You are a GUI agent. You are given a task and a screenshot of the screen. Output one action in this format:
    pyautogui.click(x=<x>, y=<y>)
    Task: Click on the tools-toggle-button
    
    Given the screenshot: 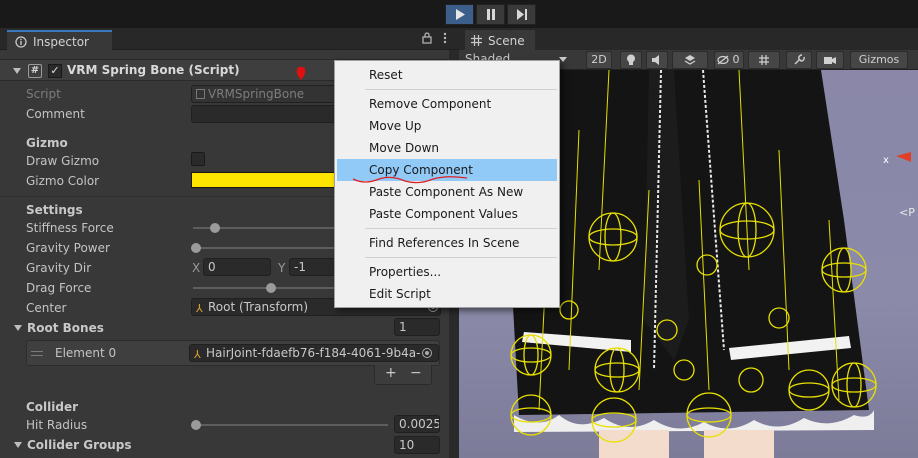 What is the action you would take?
    pyautogui.click(x=799, y=60)
    